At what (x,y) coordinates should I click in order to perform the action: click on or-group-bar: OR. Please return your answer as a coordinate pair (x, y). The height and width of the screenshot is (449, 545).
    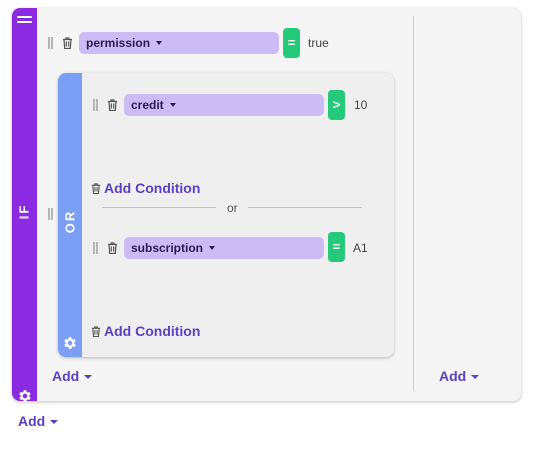
    Looking at the image, I should click on (70, 215).